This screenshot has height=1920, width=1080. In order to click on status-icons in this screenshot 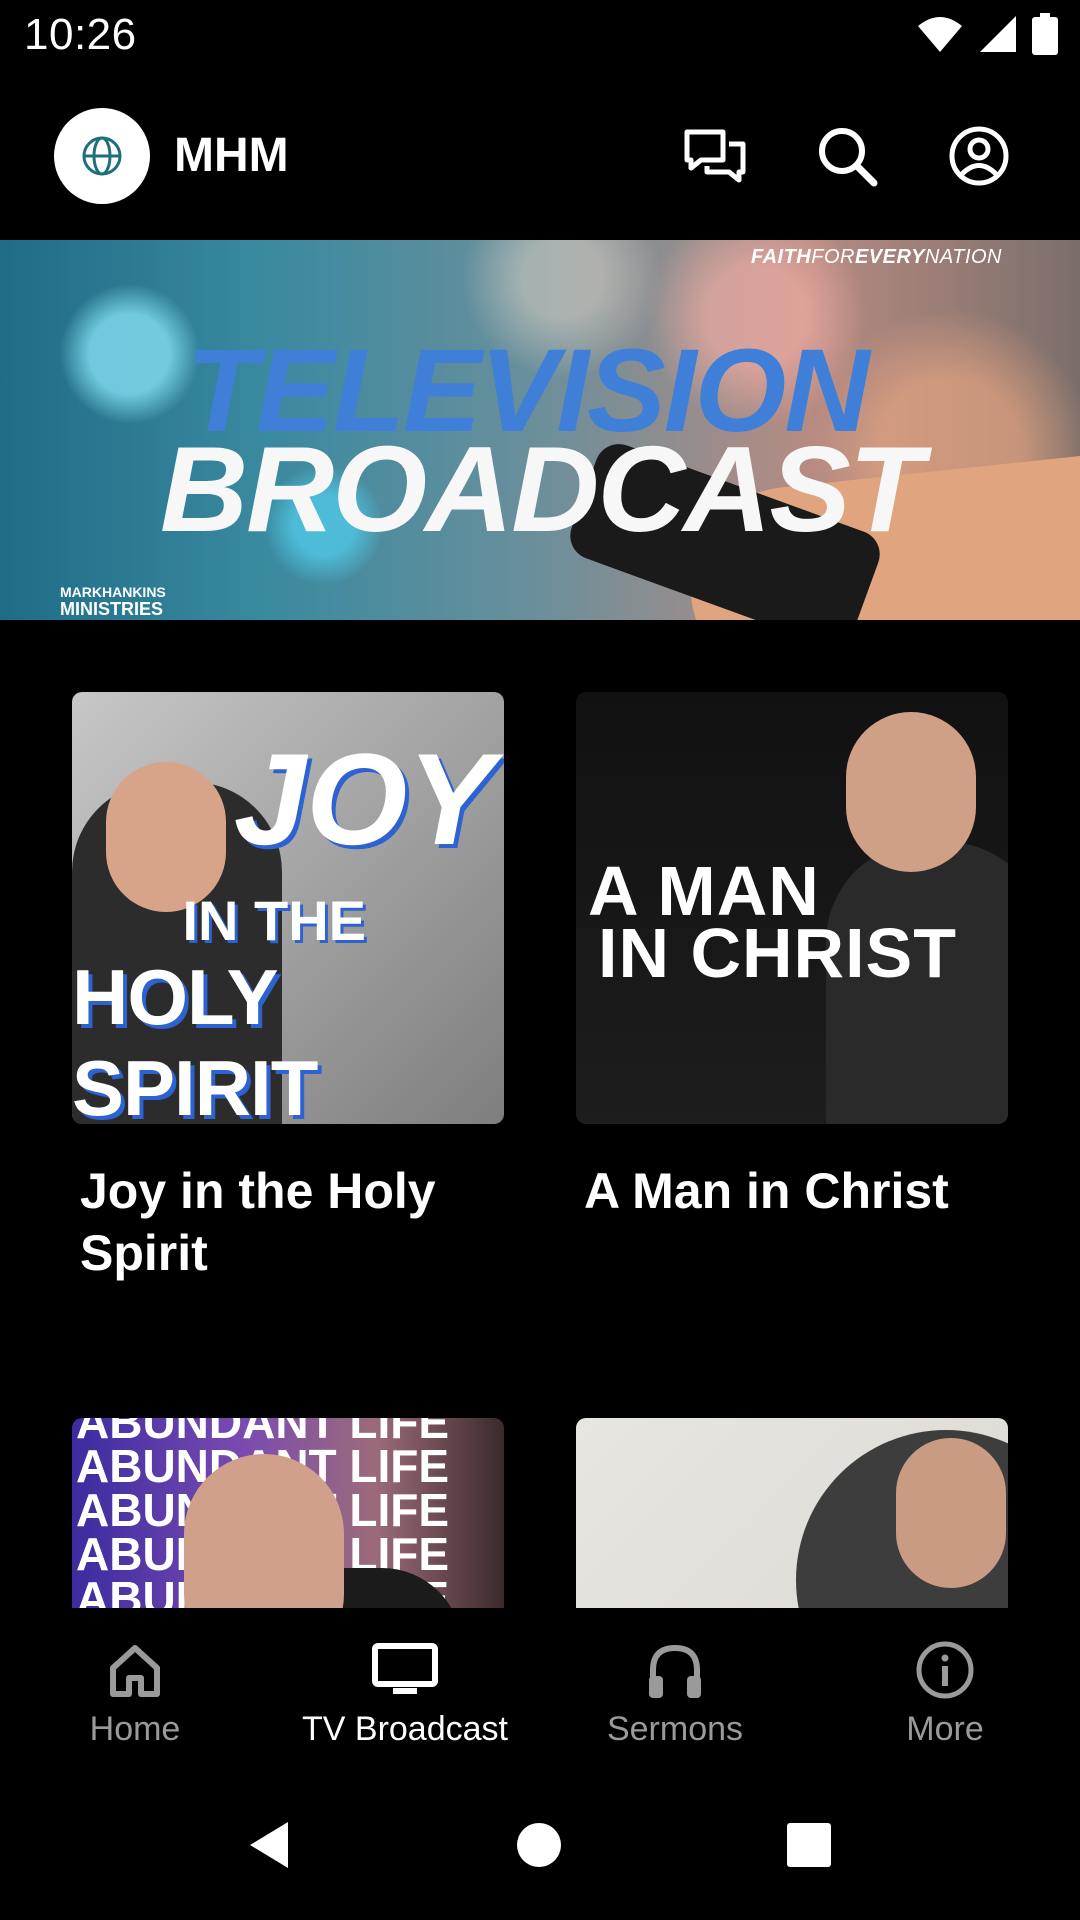, I will do `click(987, 36)`.